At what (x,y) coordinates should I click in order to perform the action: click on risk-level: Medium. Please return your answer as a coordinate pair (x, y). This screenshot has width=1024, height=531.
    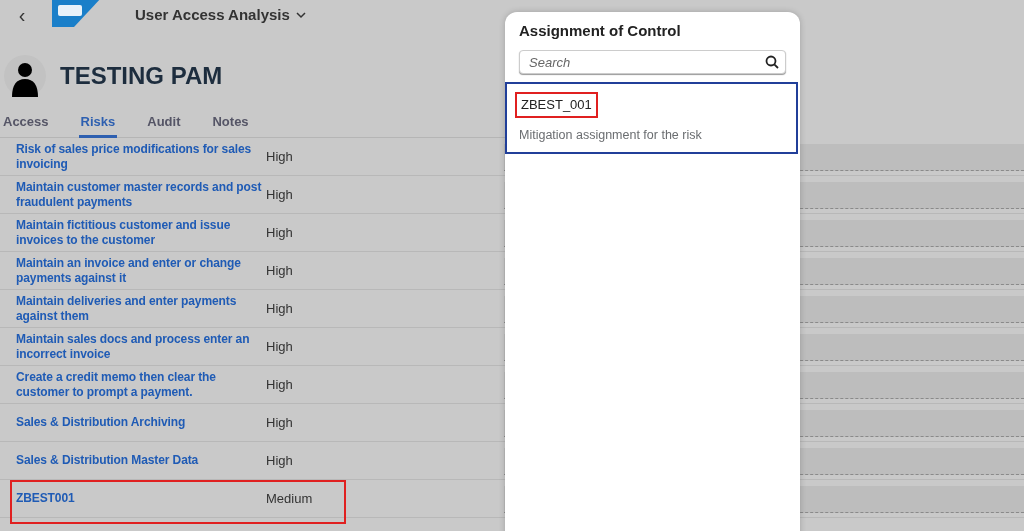
    Looking at the image, I should click on (290, 498).